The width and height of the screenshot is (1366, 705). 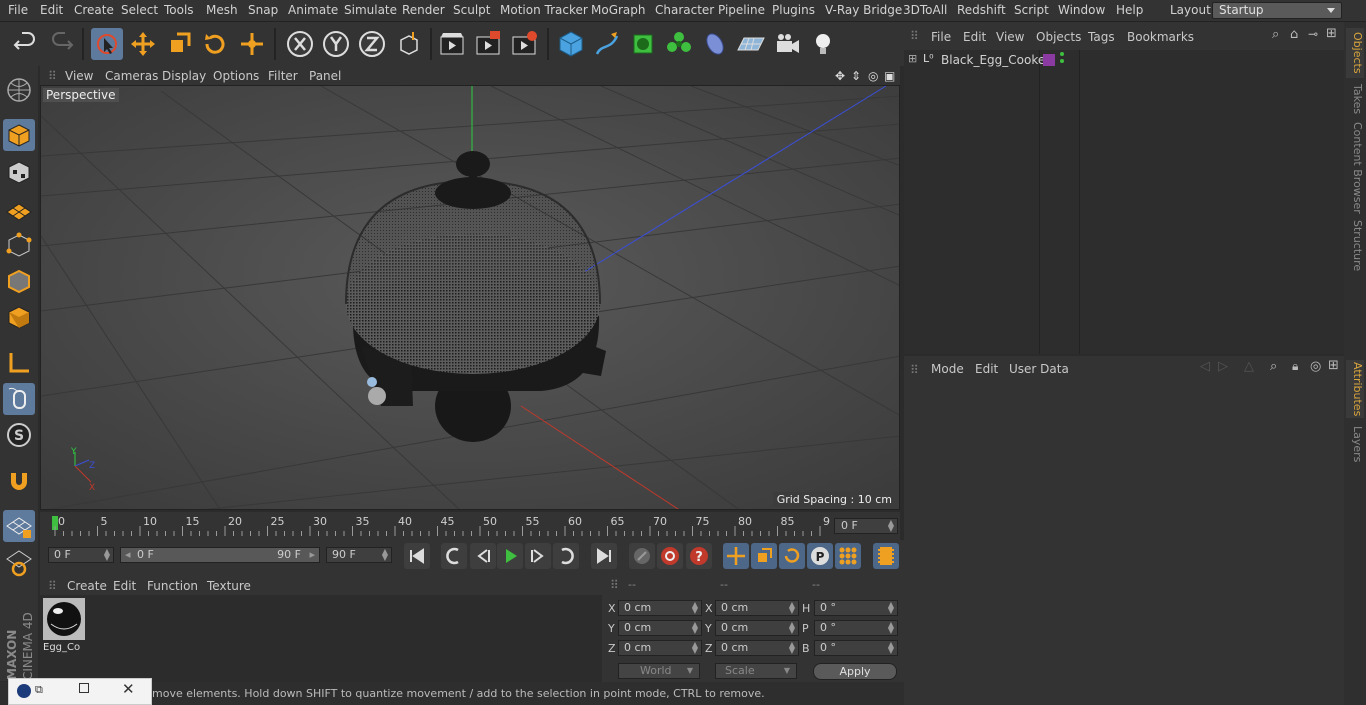 I want to click on record-active-objects-button, so click(x=670, y=556).